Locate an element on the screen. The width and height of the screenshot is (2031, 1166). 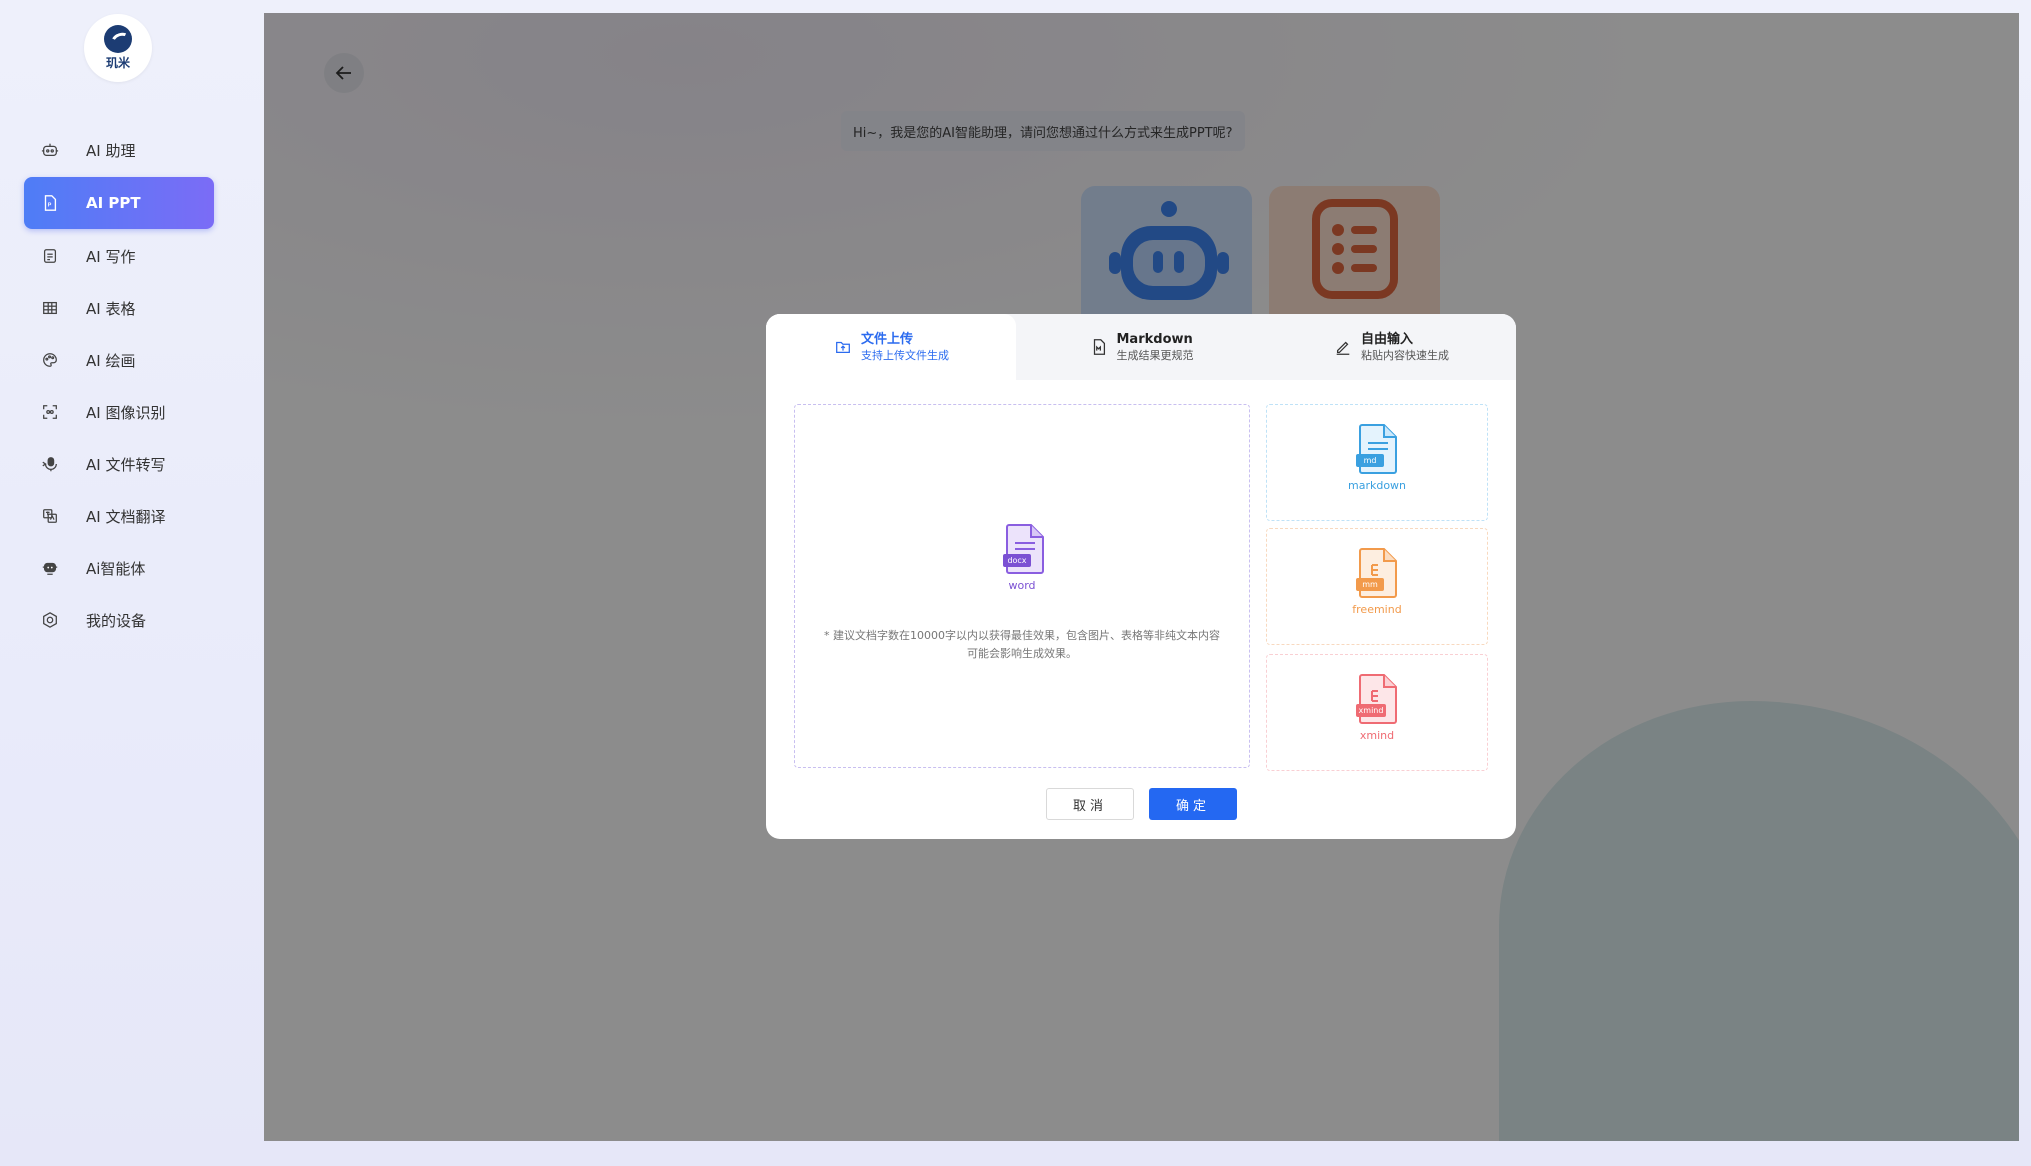
tab-free-input: 自由输入 粘贴内容快速生成 is located at coordinates (1391, 347).